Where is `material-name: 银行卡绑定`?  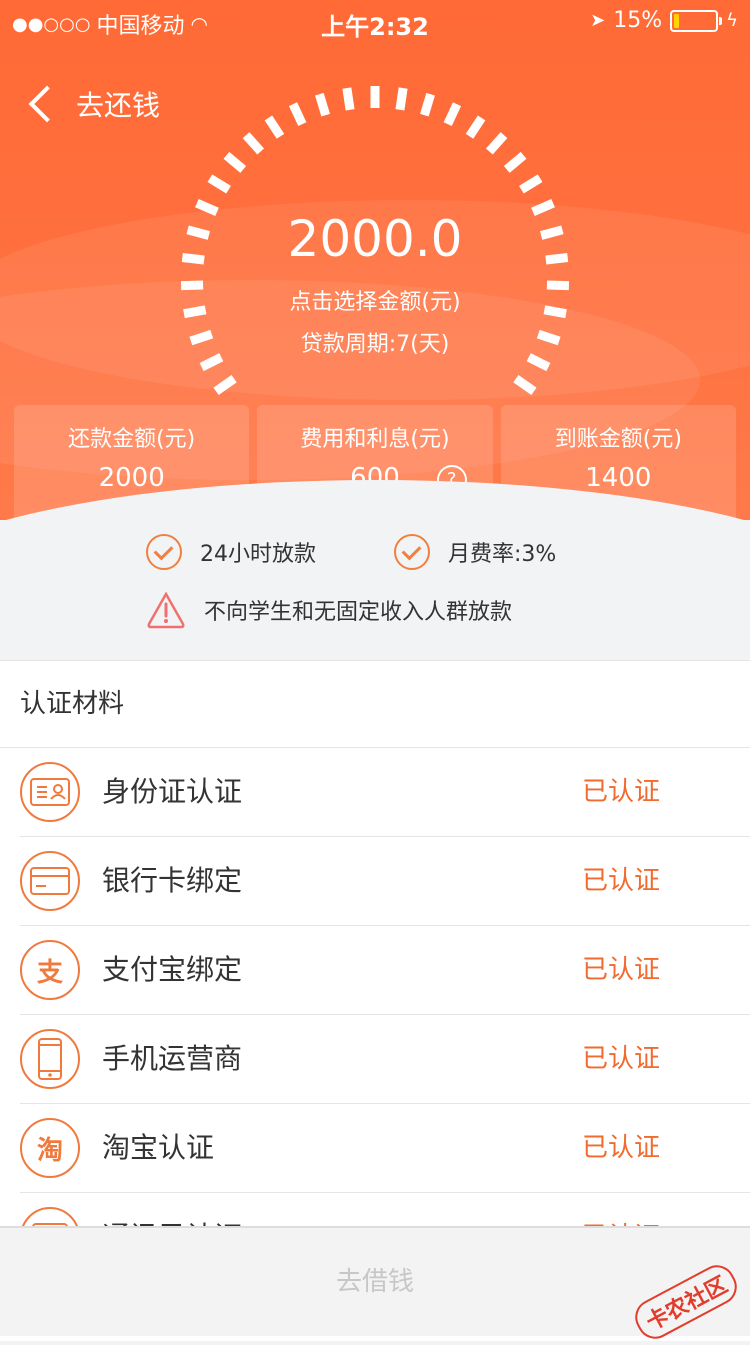 material-name: 银行卡绑定 is located at coordinates (172, 880).